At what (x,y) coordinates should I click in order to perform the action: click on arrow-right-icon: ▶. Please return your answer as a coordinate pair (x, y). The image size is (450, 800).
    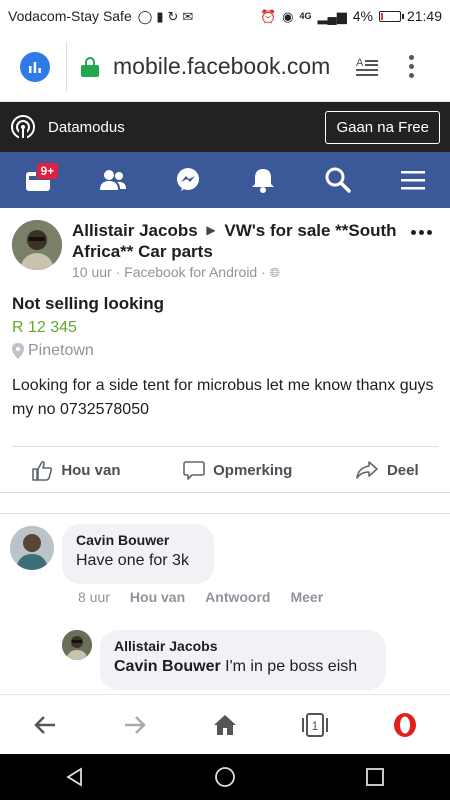
    Looking at the image, I should click on (211, 230).